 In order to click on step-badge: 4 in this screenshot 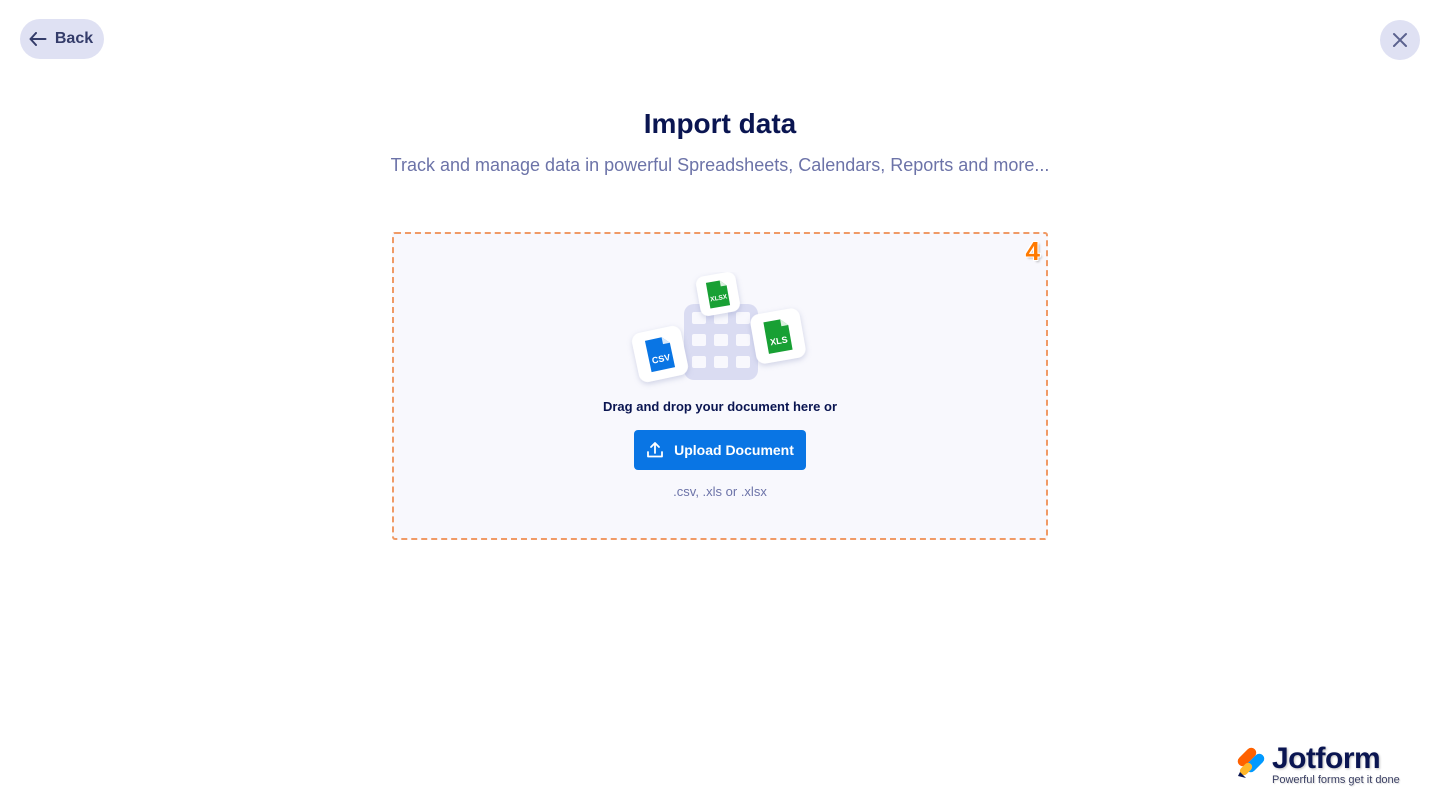, I will do `click(1032, 251)`.